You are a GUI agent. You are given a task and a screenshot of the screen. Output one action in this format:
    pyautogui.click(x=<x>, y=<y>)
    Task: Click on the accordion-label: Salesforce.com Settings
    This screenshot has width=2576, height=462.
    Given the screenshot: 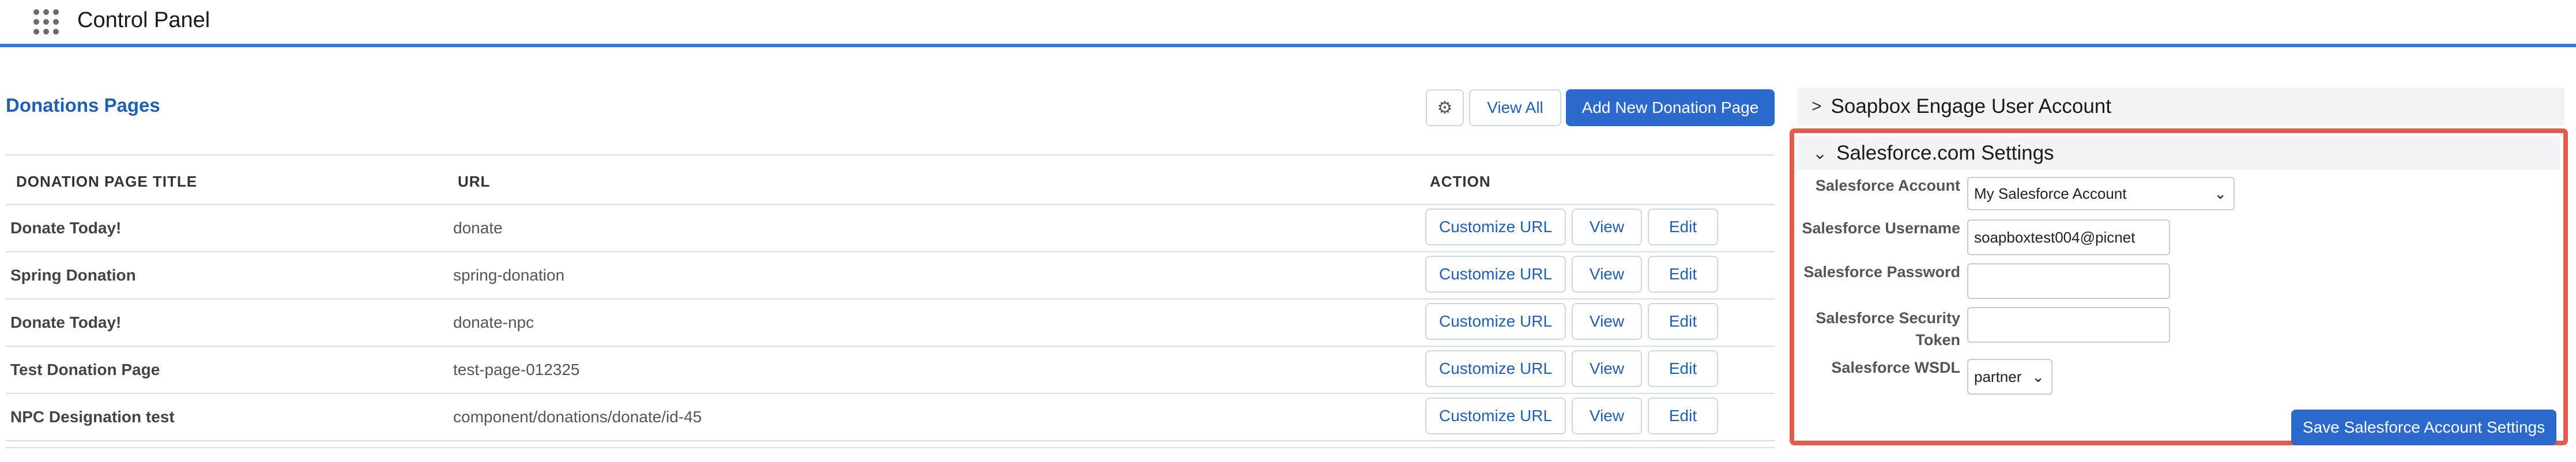 What is the action you would take?
    pyautogui.click(x=1945, y=153)
    